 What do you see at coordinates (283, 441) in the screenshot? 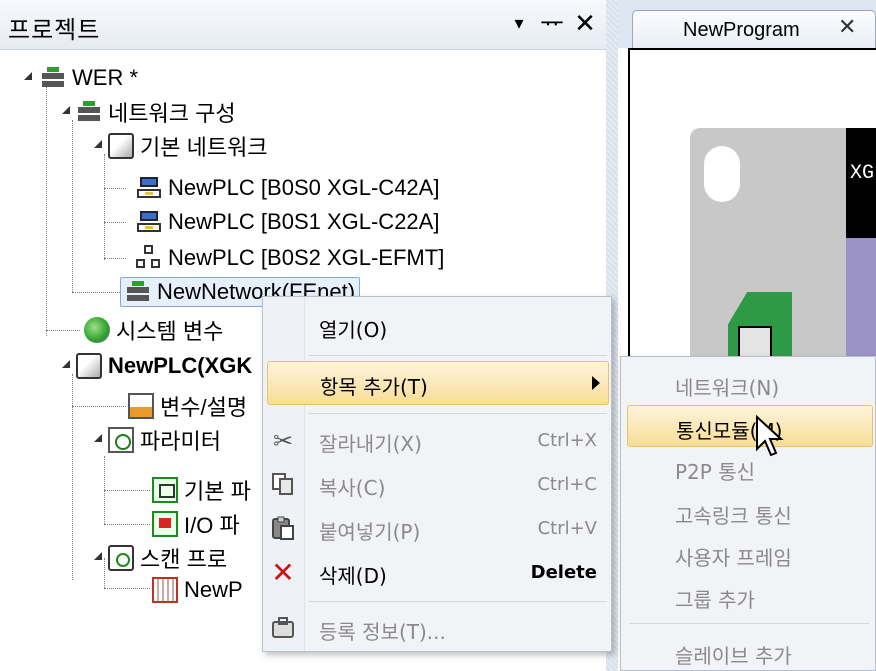
I see `scissors-icon: ✂` at bounding box center [283, 441].